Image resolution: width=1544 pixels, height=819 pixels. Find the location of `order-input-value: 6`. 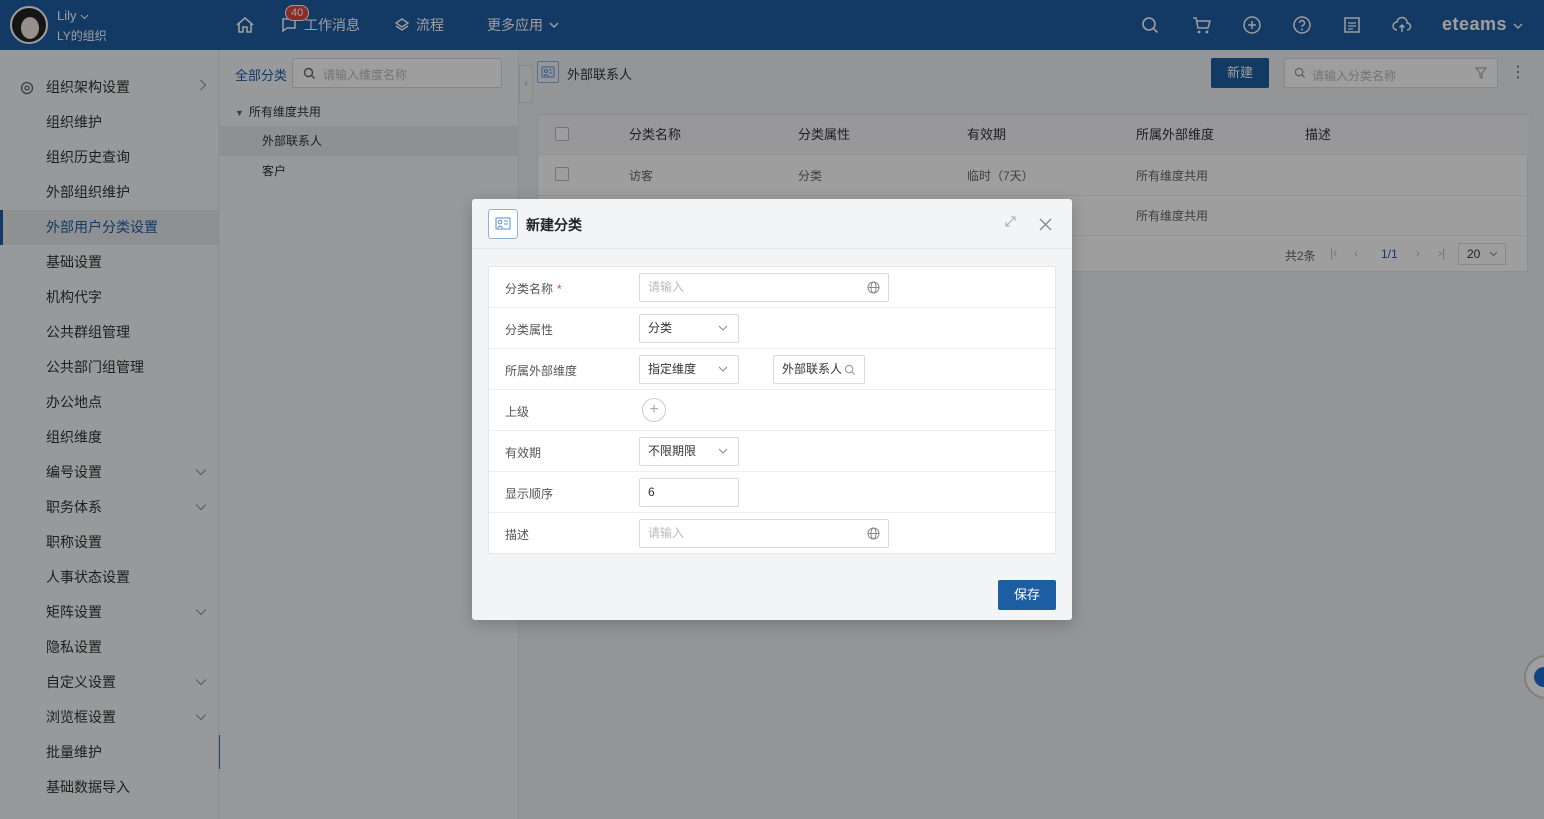

order-input-value: 6 is located at coordinates (651, 492).